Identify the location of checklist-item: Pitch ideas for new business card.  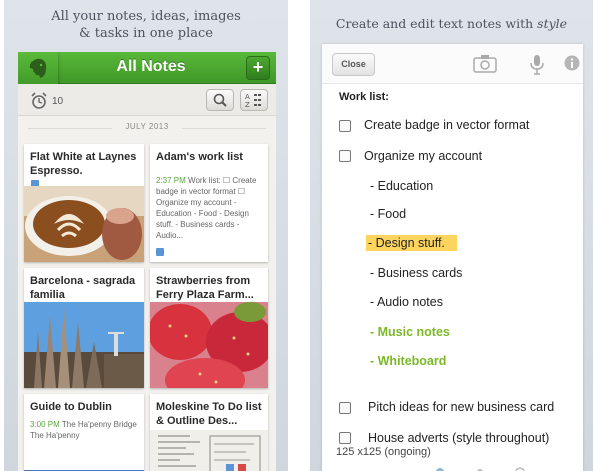
(461, 407).